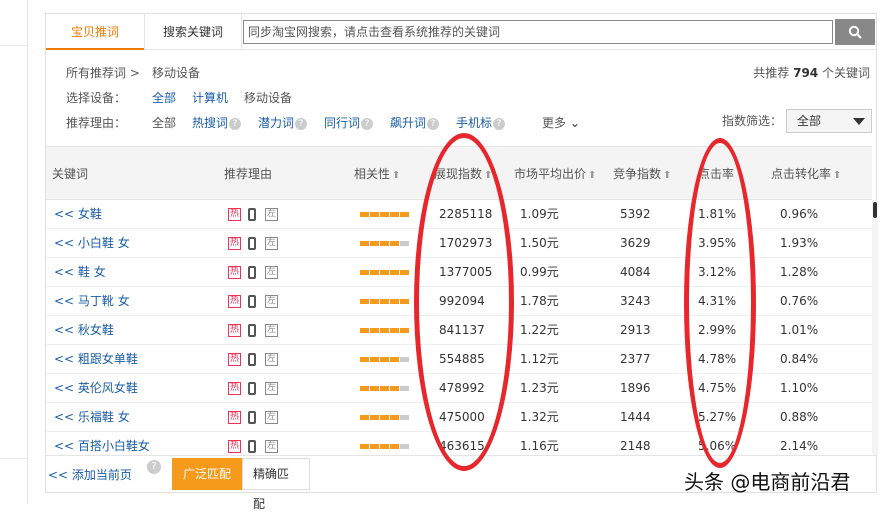 This screenshot has height=519, width=885. What do you see at coordinates (875, 210) in the screenshot?
I see `scrollbar-thumb` at bounding box center [875, 210].